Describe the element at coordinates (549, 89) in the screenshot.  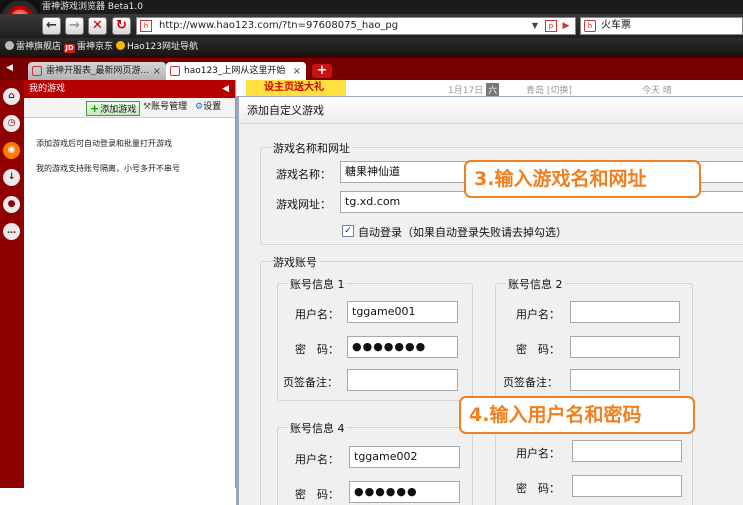
I see `city-selector: 青岛 [切换]` at that location.